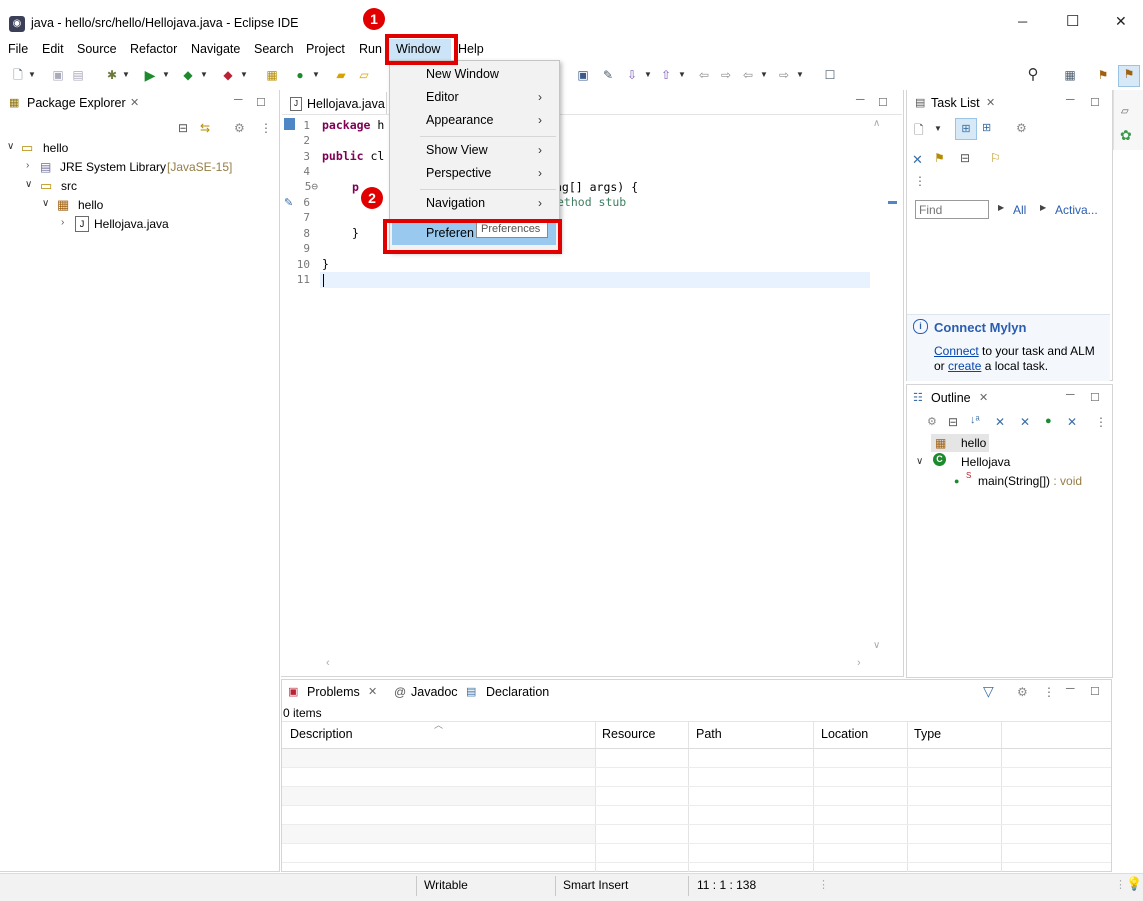 The width and height of the screenshot is (1143, 901). Describe the element at coordinates (1022, 21) in the screenshot. I see `minimize-button: ─` at that location.